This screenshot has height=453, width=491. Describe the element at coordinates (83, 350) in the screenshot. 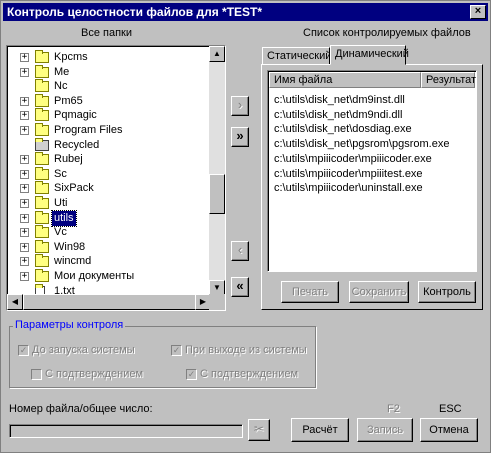

I see `on-boot-label: До запуска системы` at that location.